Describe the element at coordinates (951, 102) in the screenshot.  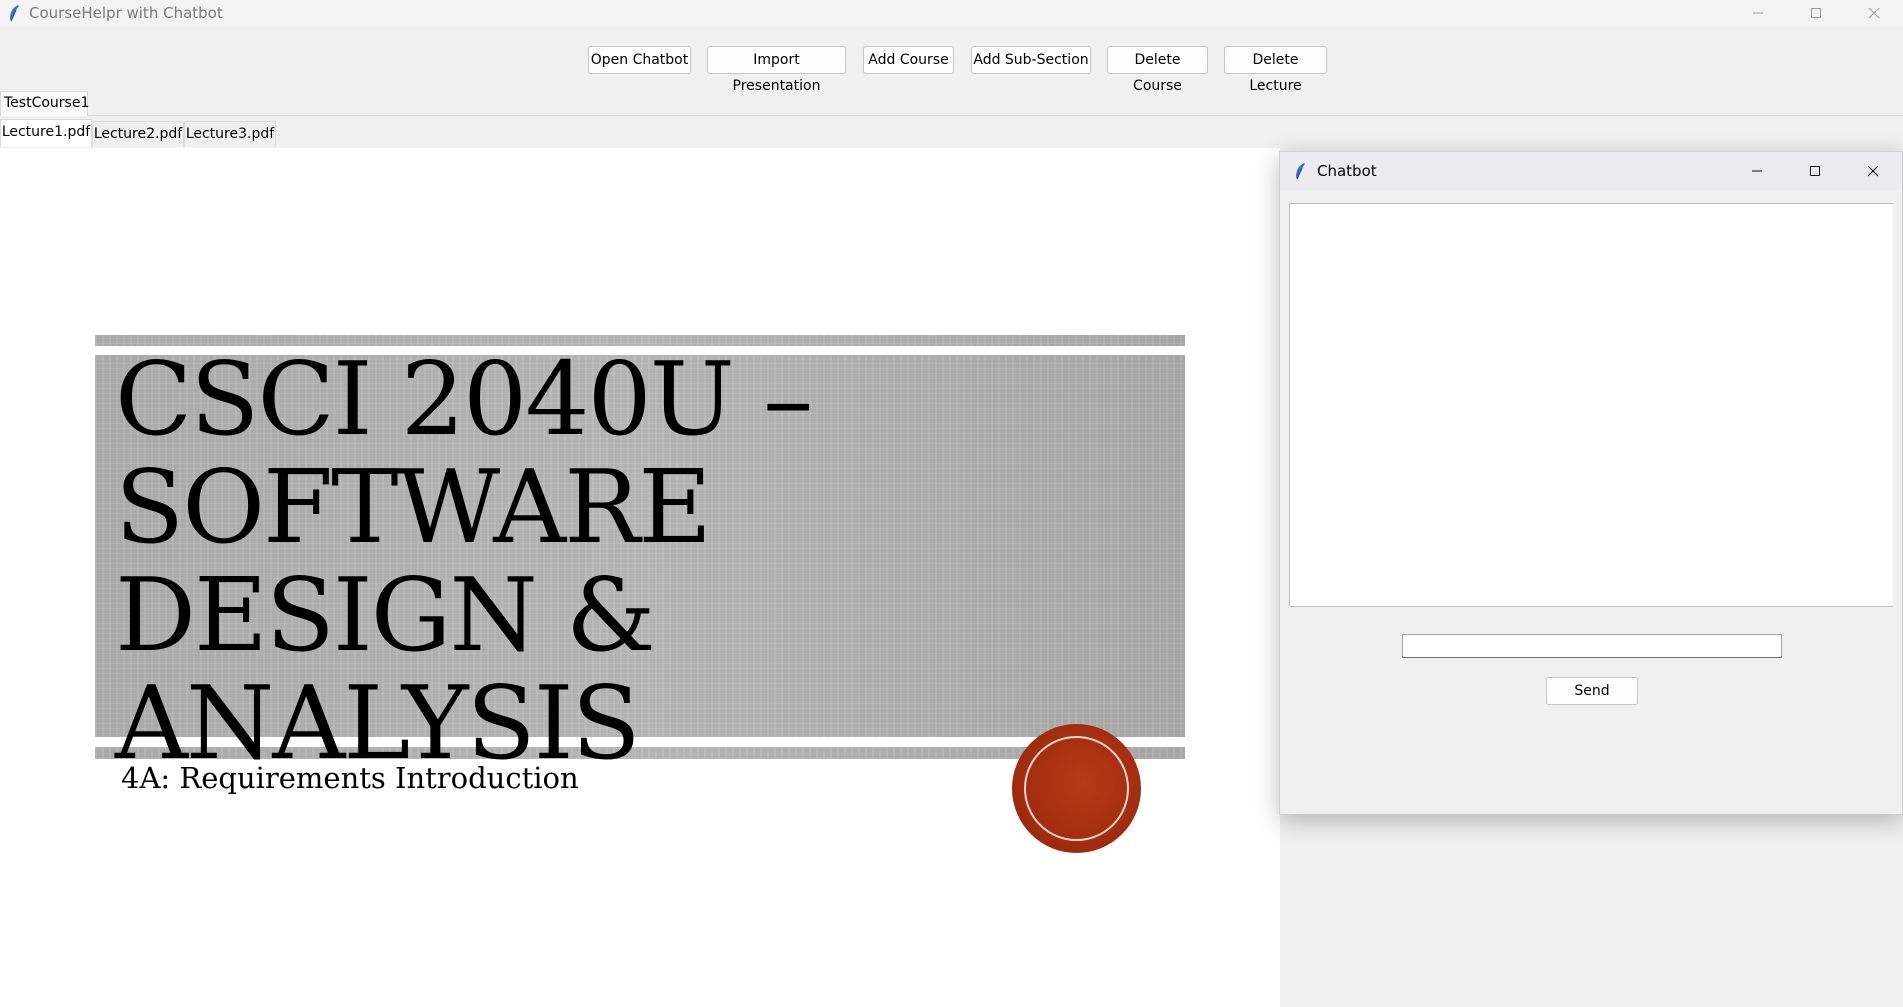
I see `course-tabbar: TestCourse1` at that location.